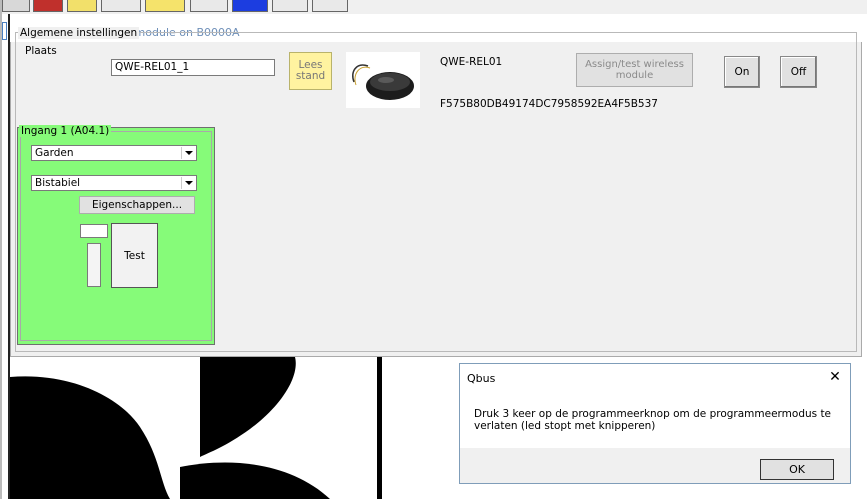  I want to click on room-select-value: Garden, so click(54, 153).